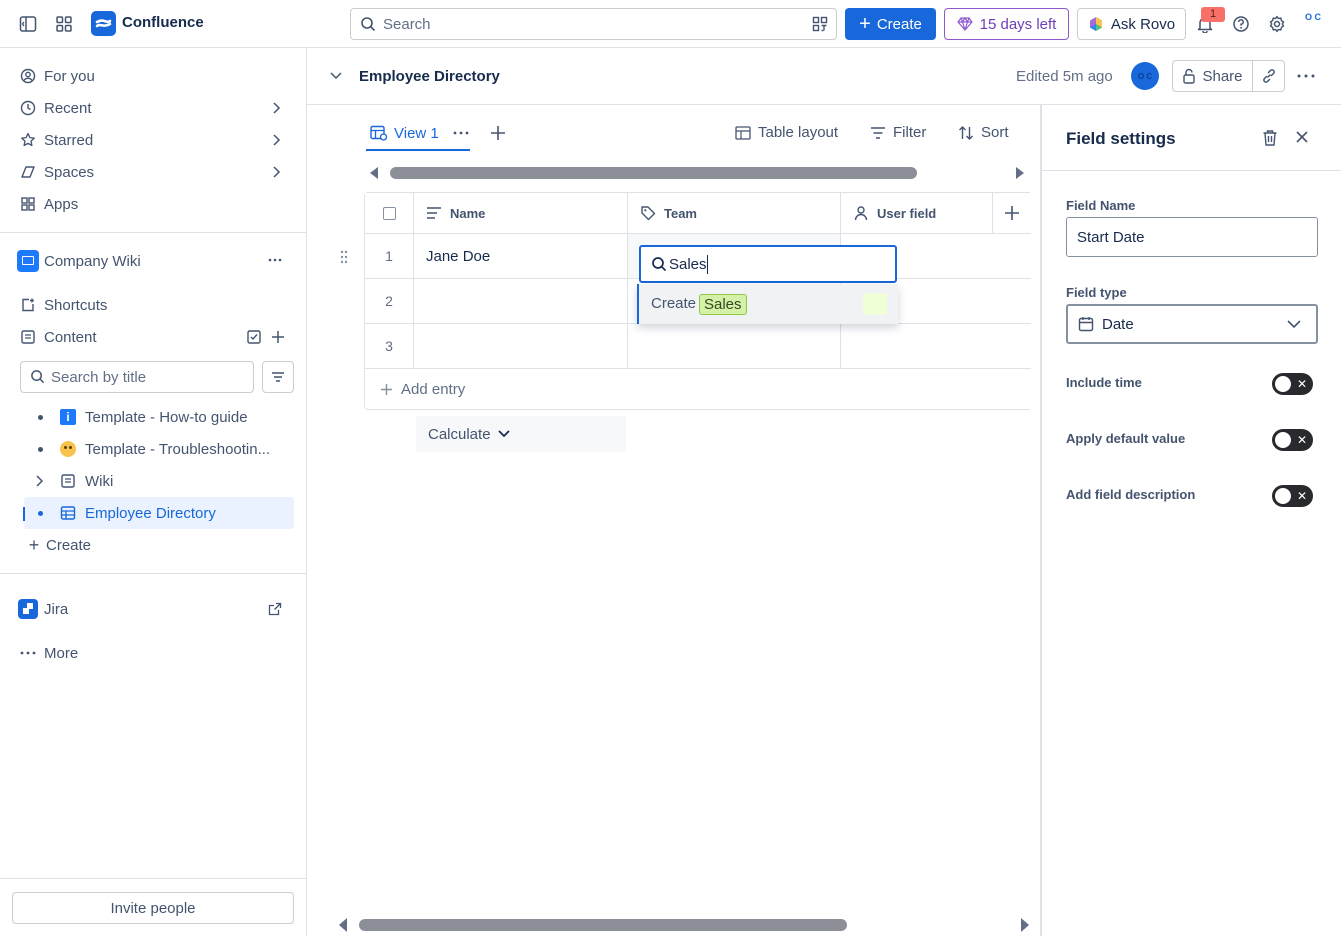  Describe the element at coordinates (99, 377) in the screenshot. I see `content-search-placeholder: Search by title` at that location.